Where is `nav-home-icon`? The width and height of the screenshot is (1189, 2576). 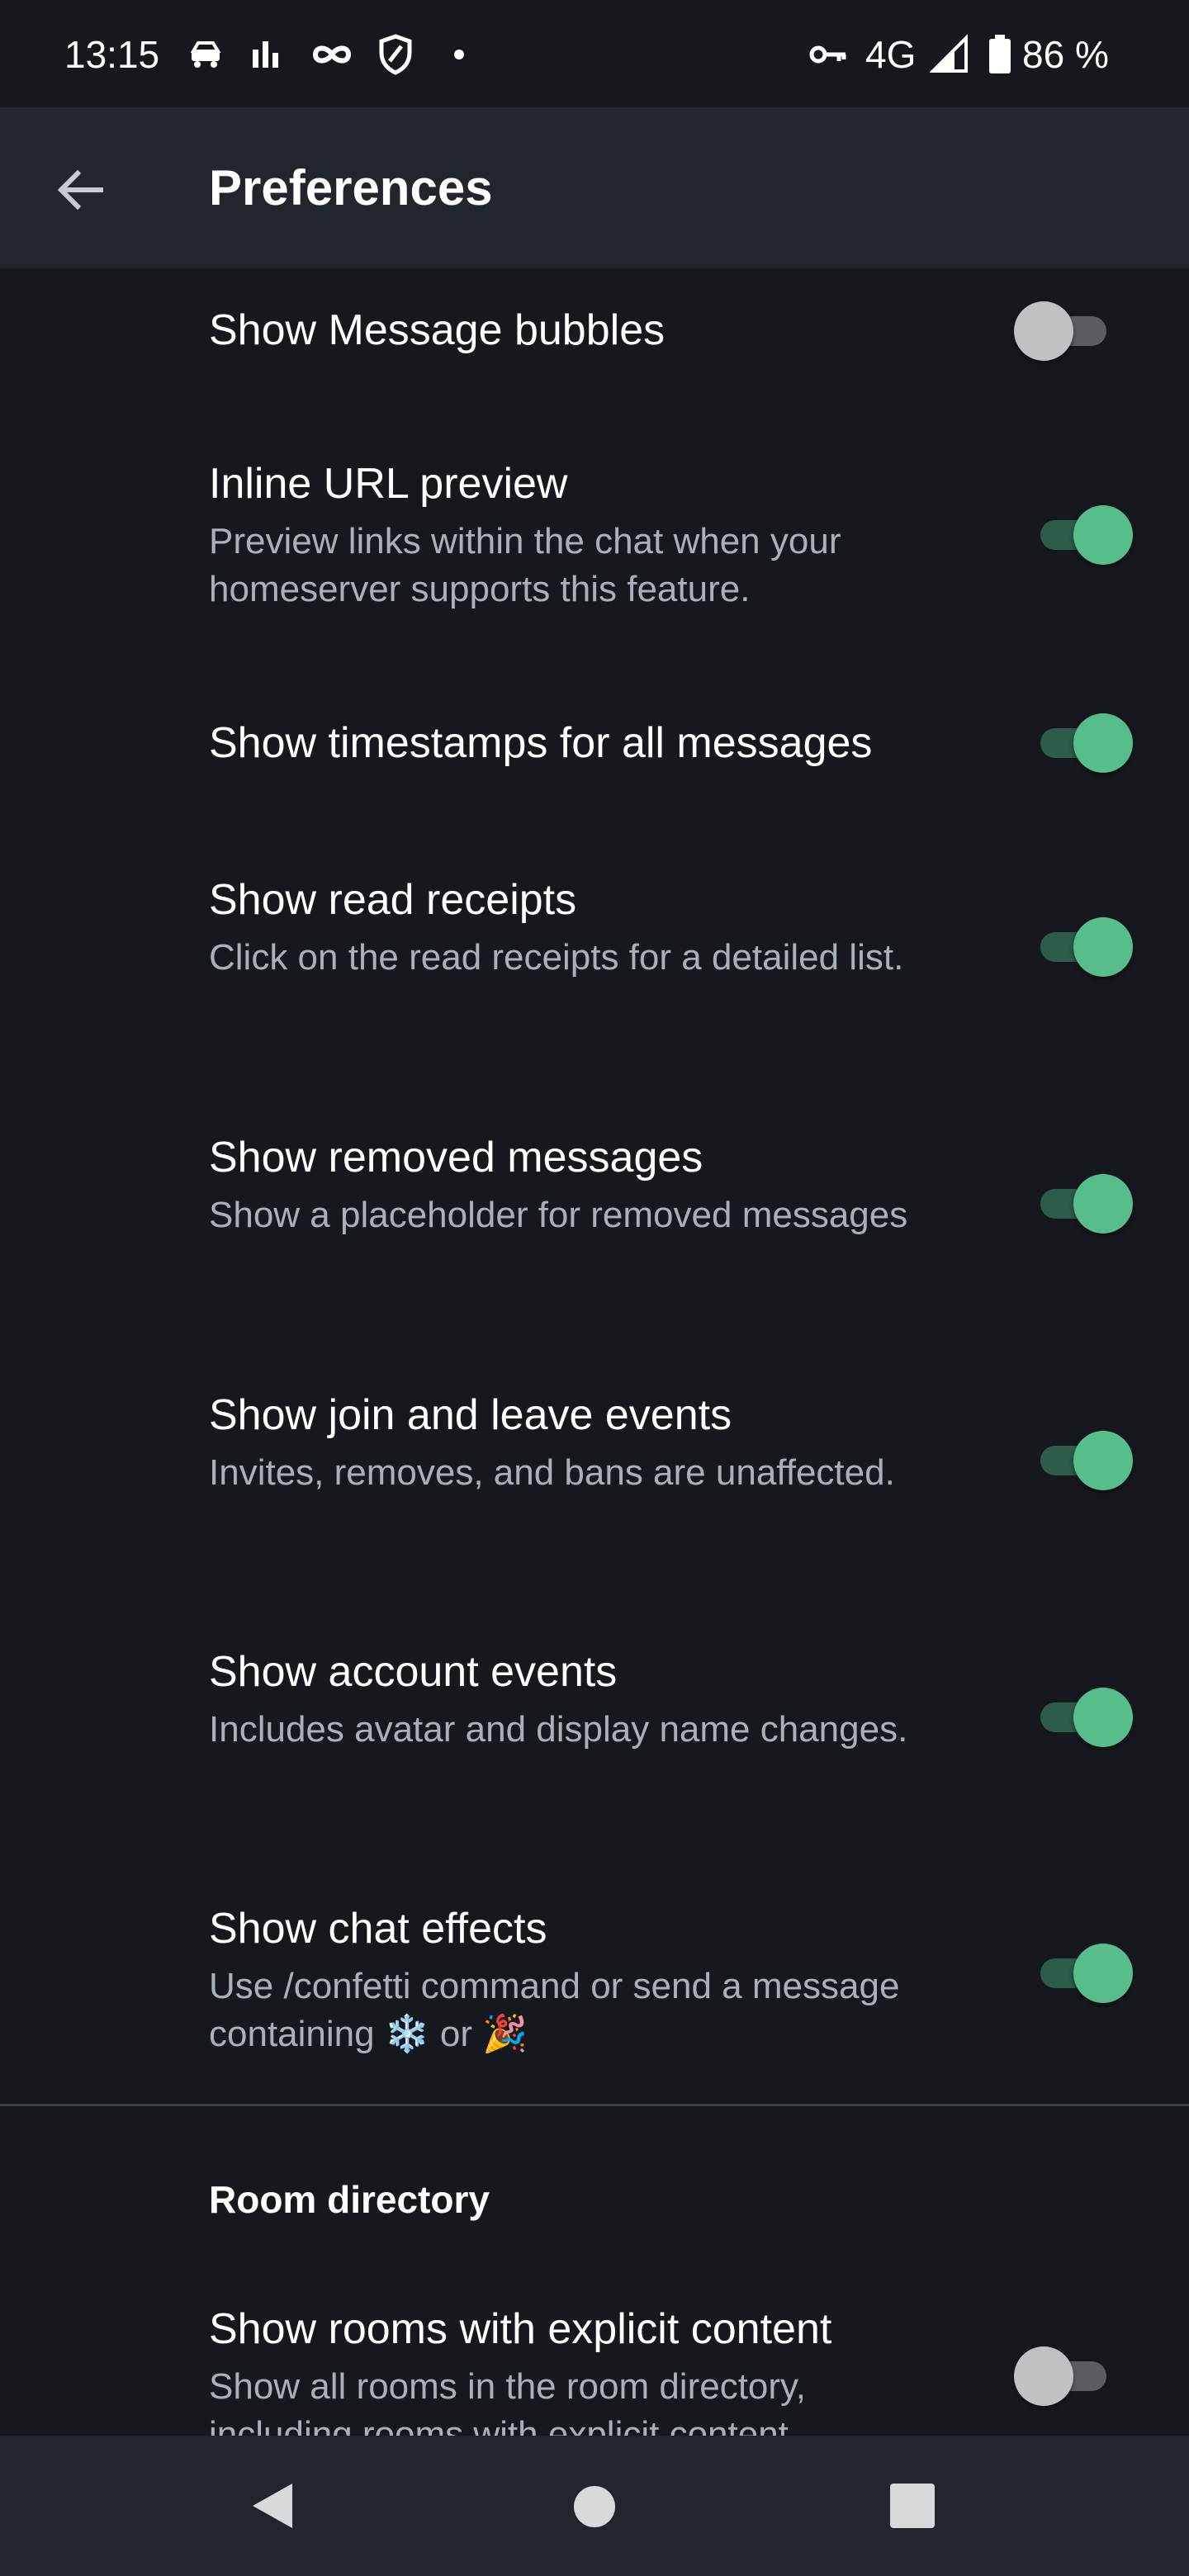 nav-home-icon is located at coordinates (594, 2506).